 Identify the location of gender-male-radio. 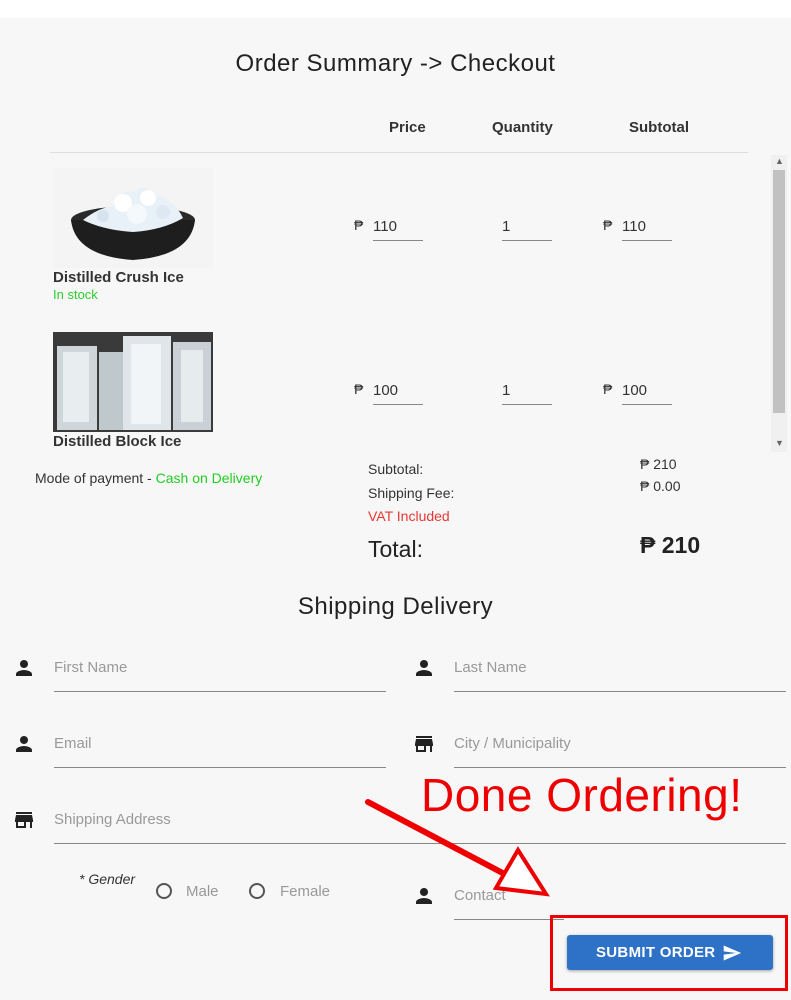
(164, 891).